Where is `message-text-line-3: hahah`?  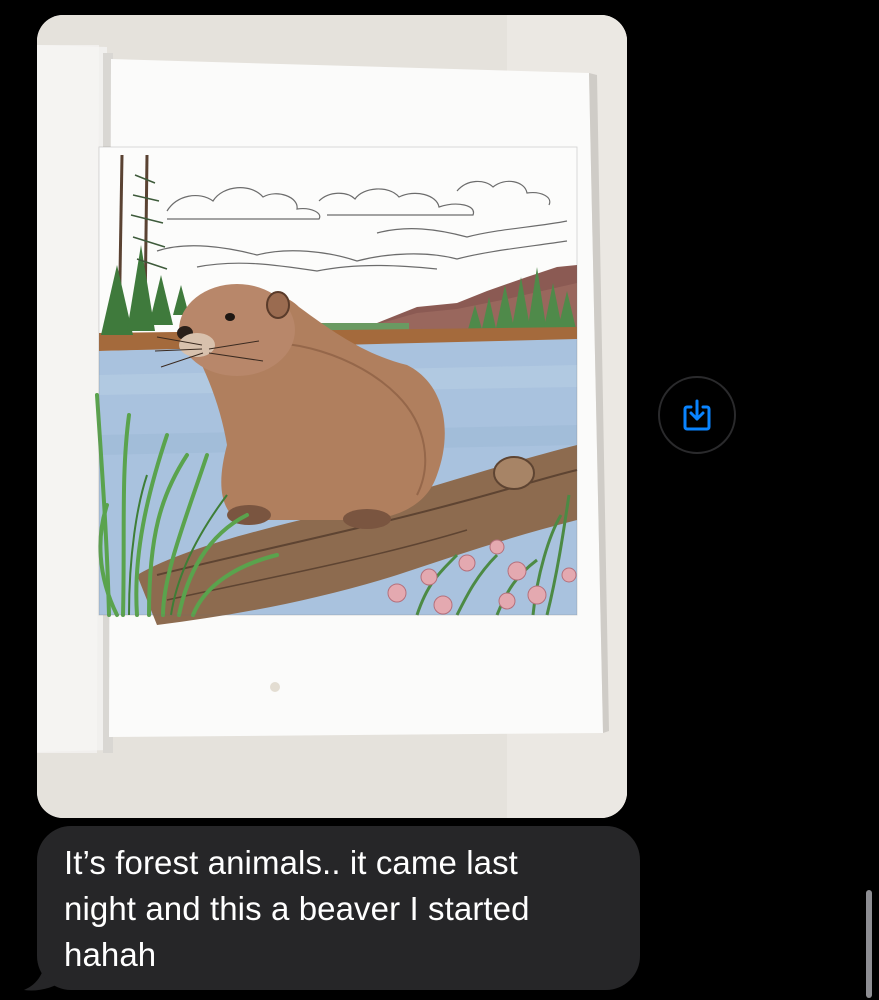 message-text-line-3: hahah is located at coordinates (110, 954).